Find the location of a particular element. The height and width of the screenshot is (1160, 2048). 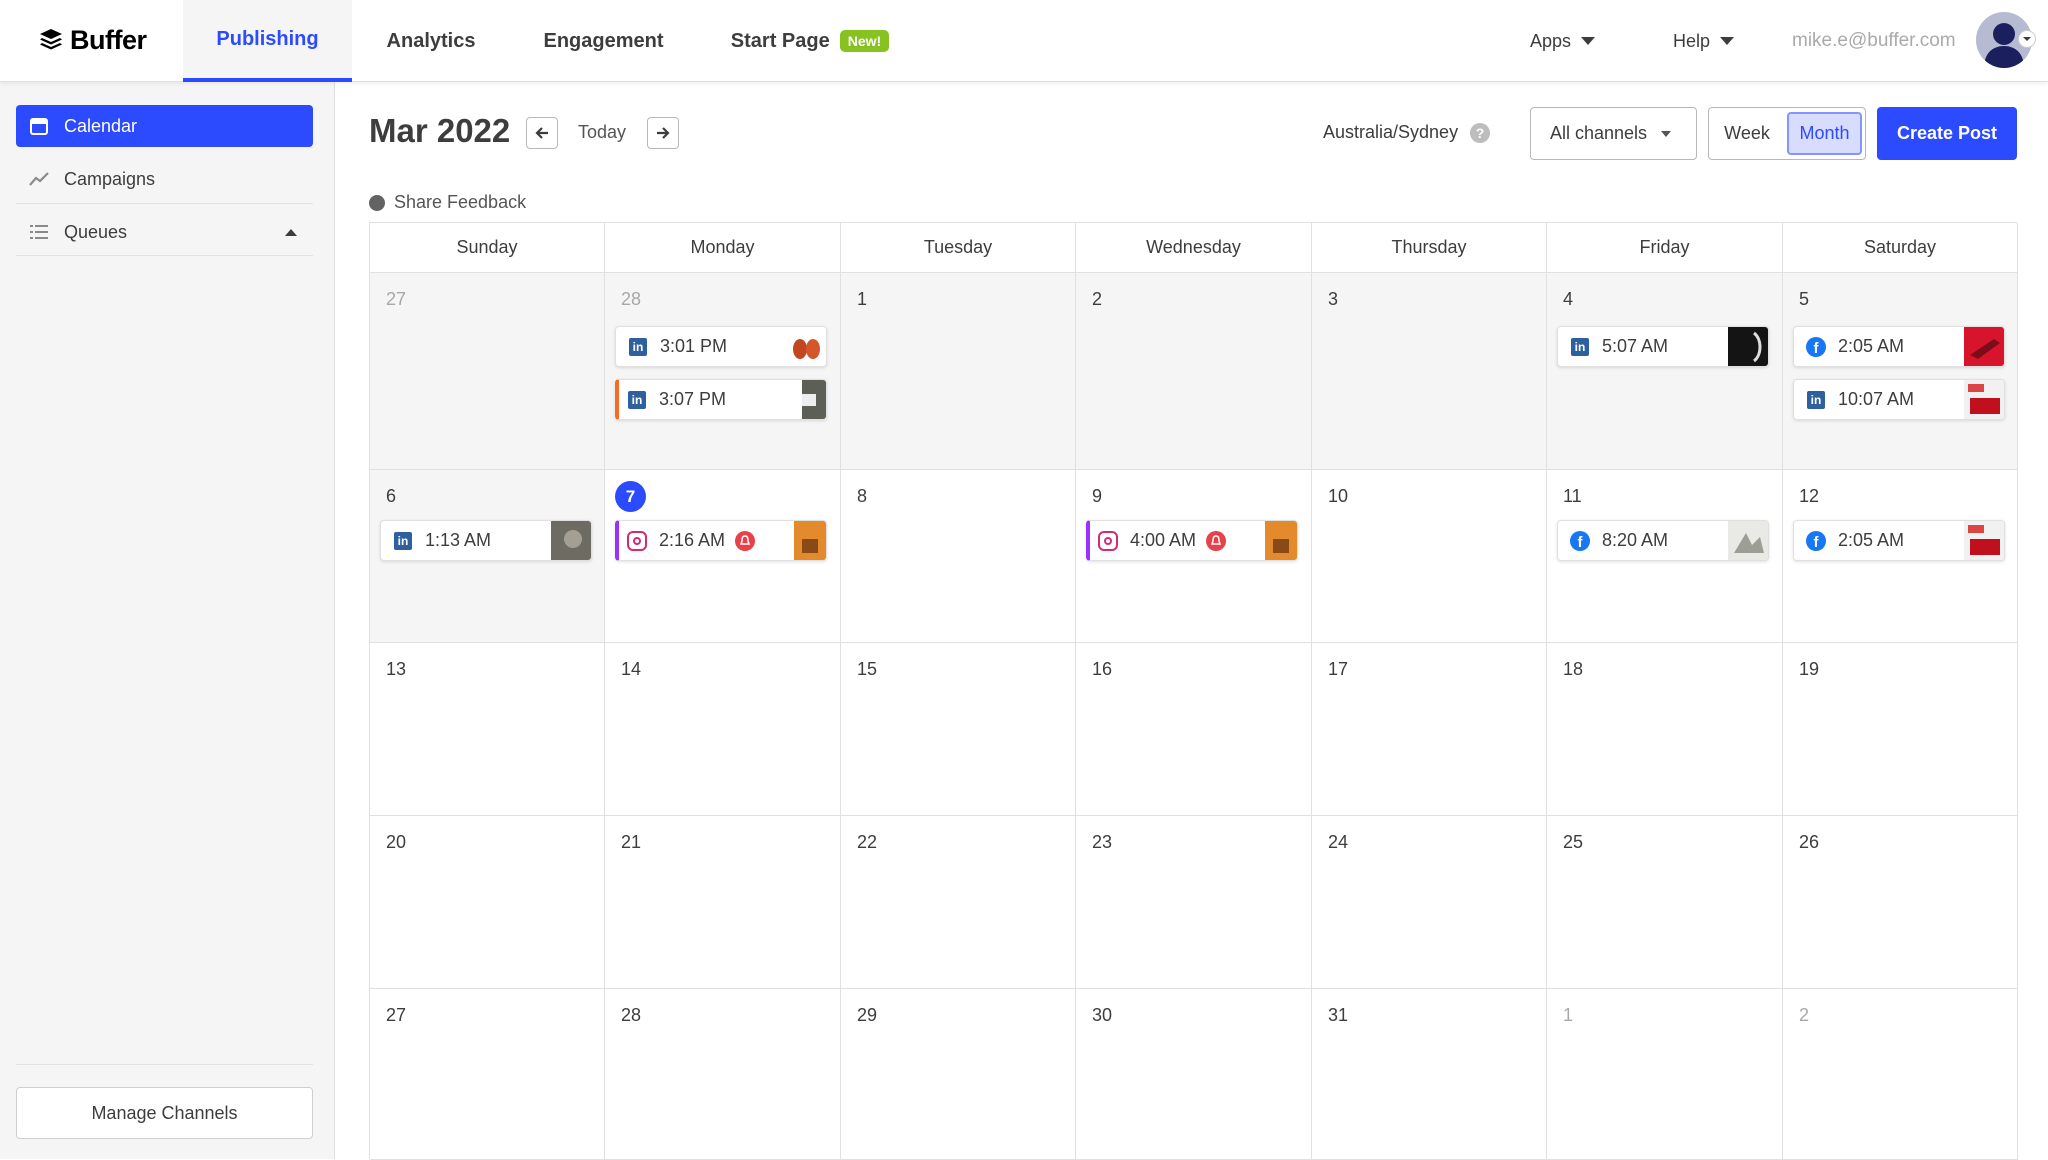

buffer-logo-icon is located at coordinates (51, 39).